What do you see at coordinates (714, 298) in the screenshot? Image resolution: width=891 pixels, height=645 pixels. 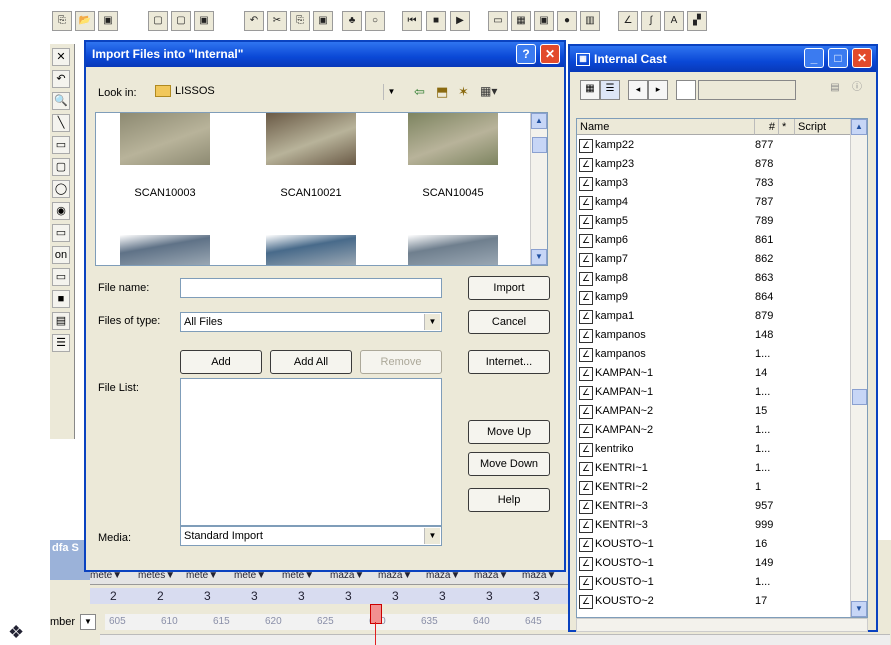 I see `cast-row: ∠ kamp9 864` at bounding box center [714, 298].